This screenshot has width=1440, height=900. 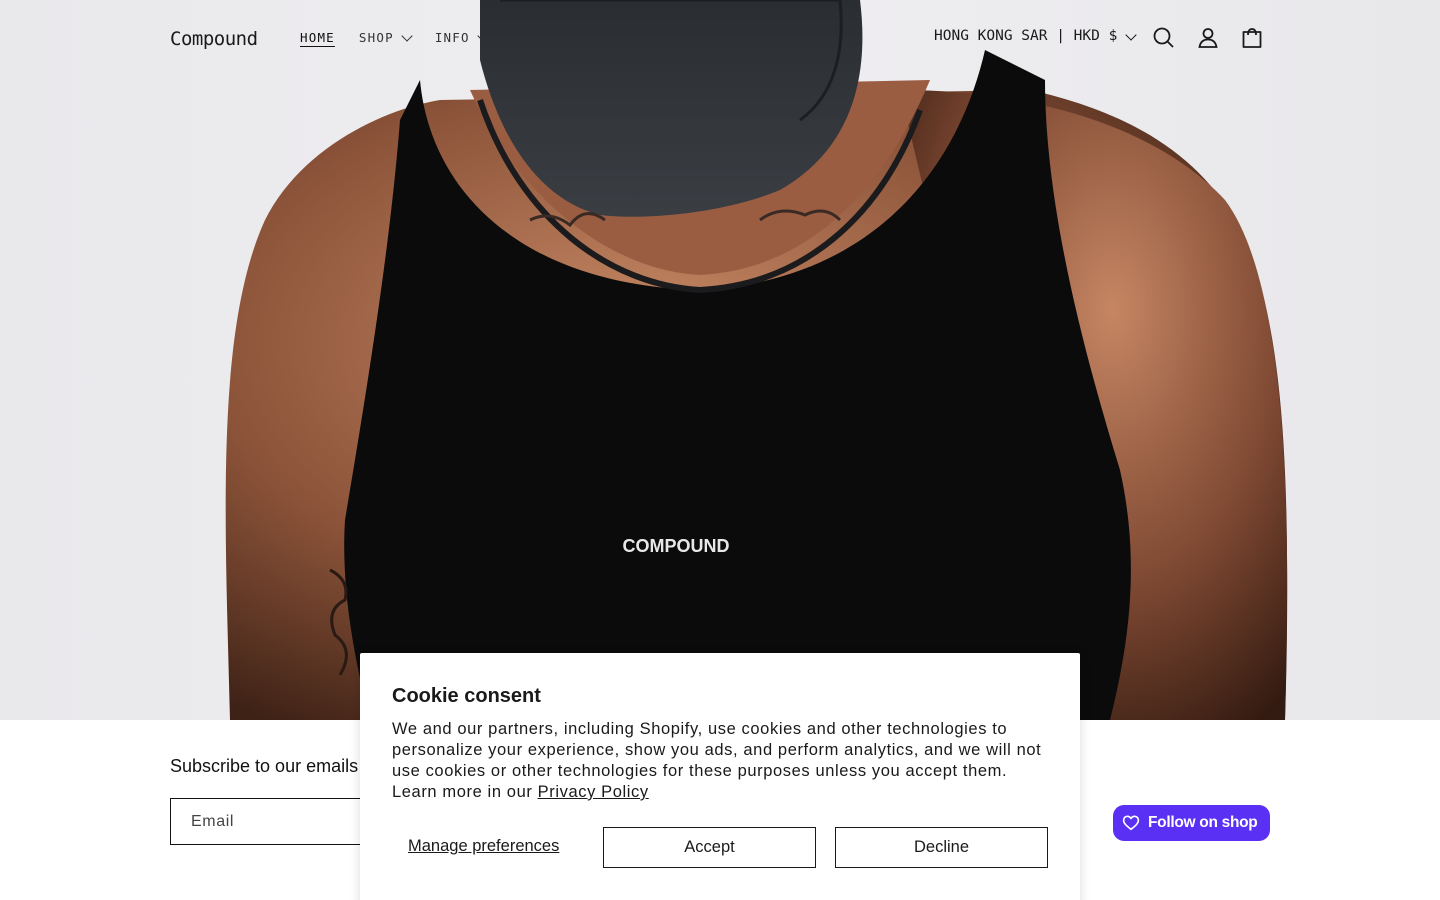 I want to click on privacy-policy-link: Privacy Policy, so click(x=593, y=792).